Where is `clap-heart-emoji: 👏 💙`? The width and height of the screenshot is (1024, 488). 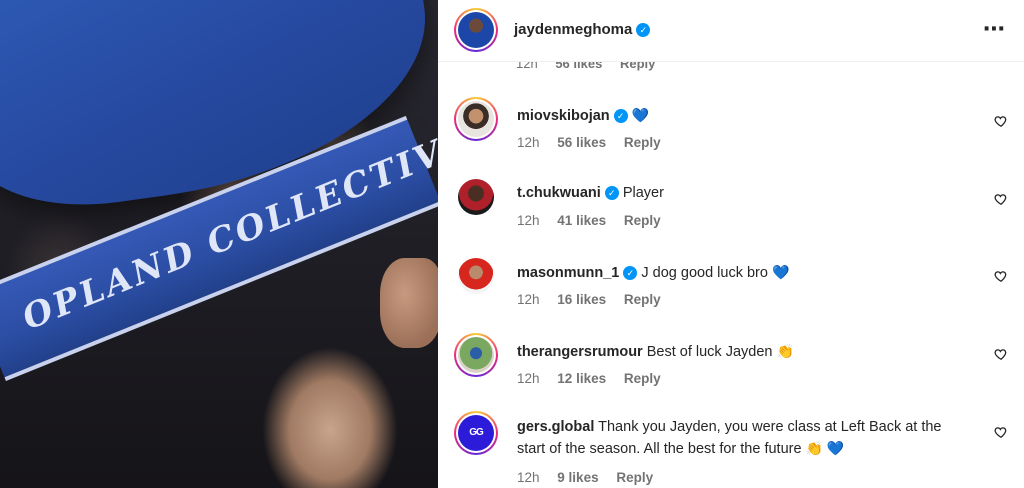
clap-heart-emoji: 👏 💙 is located at coordinates (825, 448).